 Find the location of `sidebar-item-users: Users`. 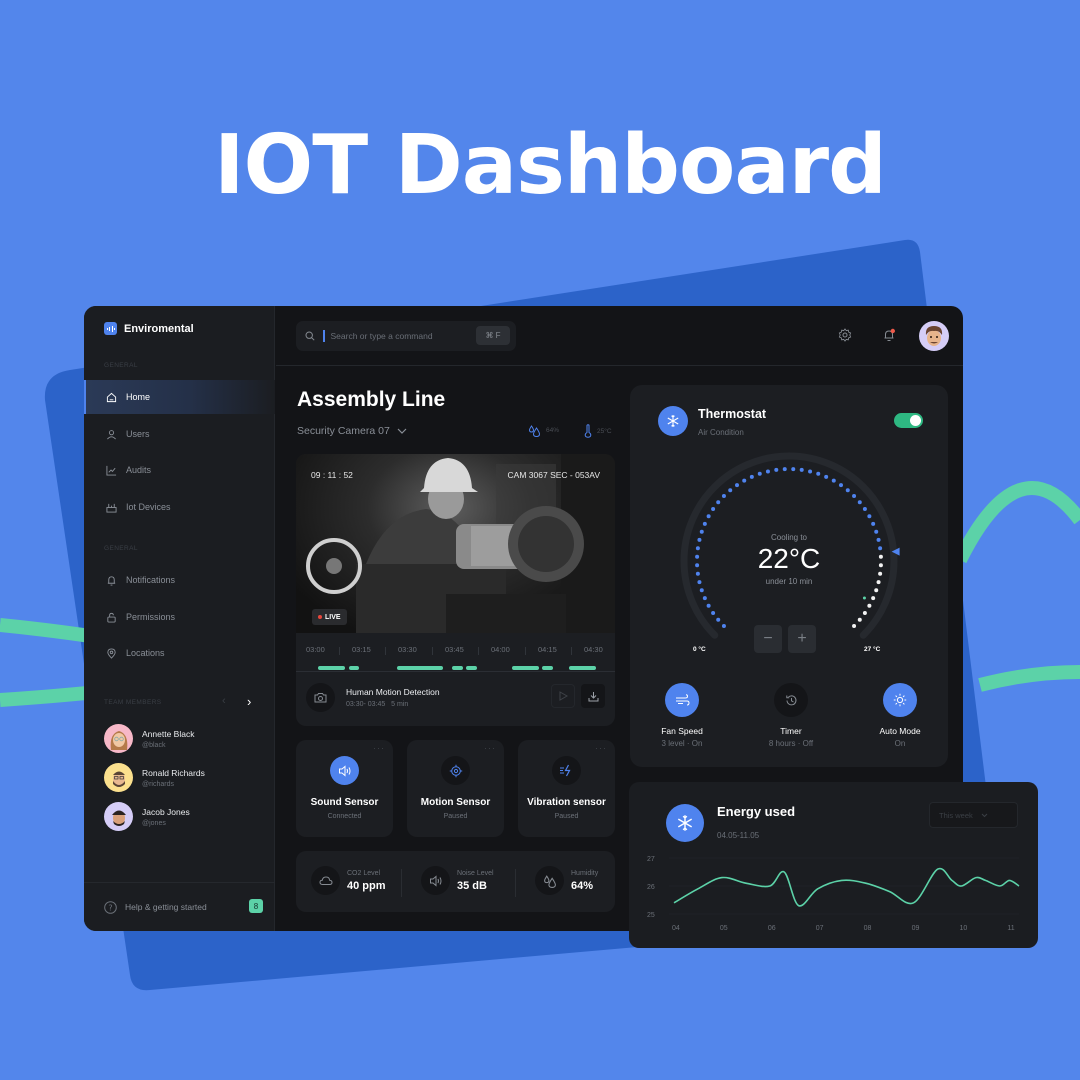

sidebar-item-users: Users is located at coordinates (179, 434).